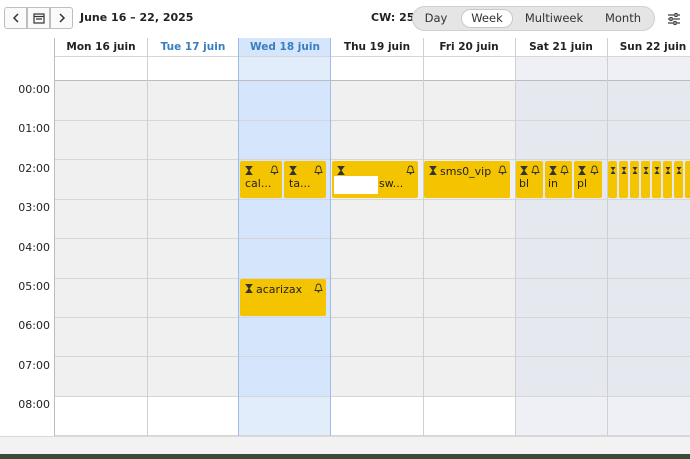  Describe the element at coordinates (34, 247) in the screenshot. I see `time-label: 04:00` at that location.